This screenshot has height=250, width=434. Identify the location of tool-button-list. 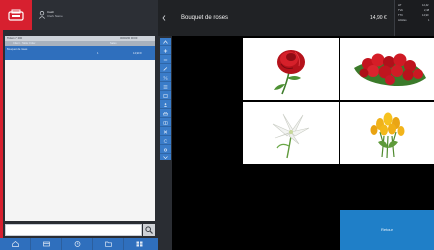
(165, 87).